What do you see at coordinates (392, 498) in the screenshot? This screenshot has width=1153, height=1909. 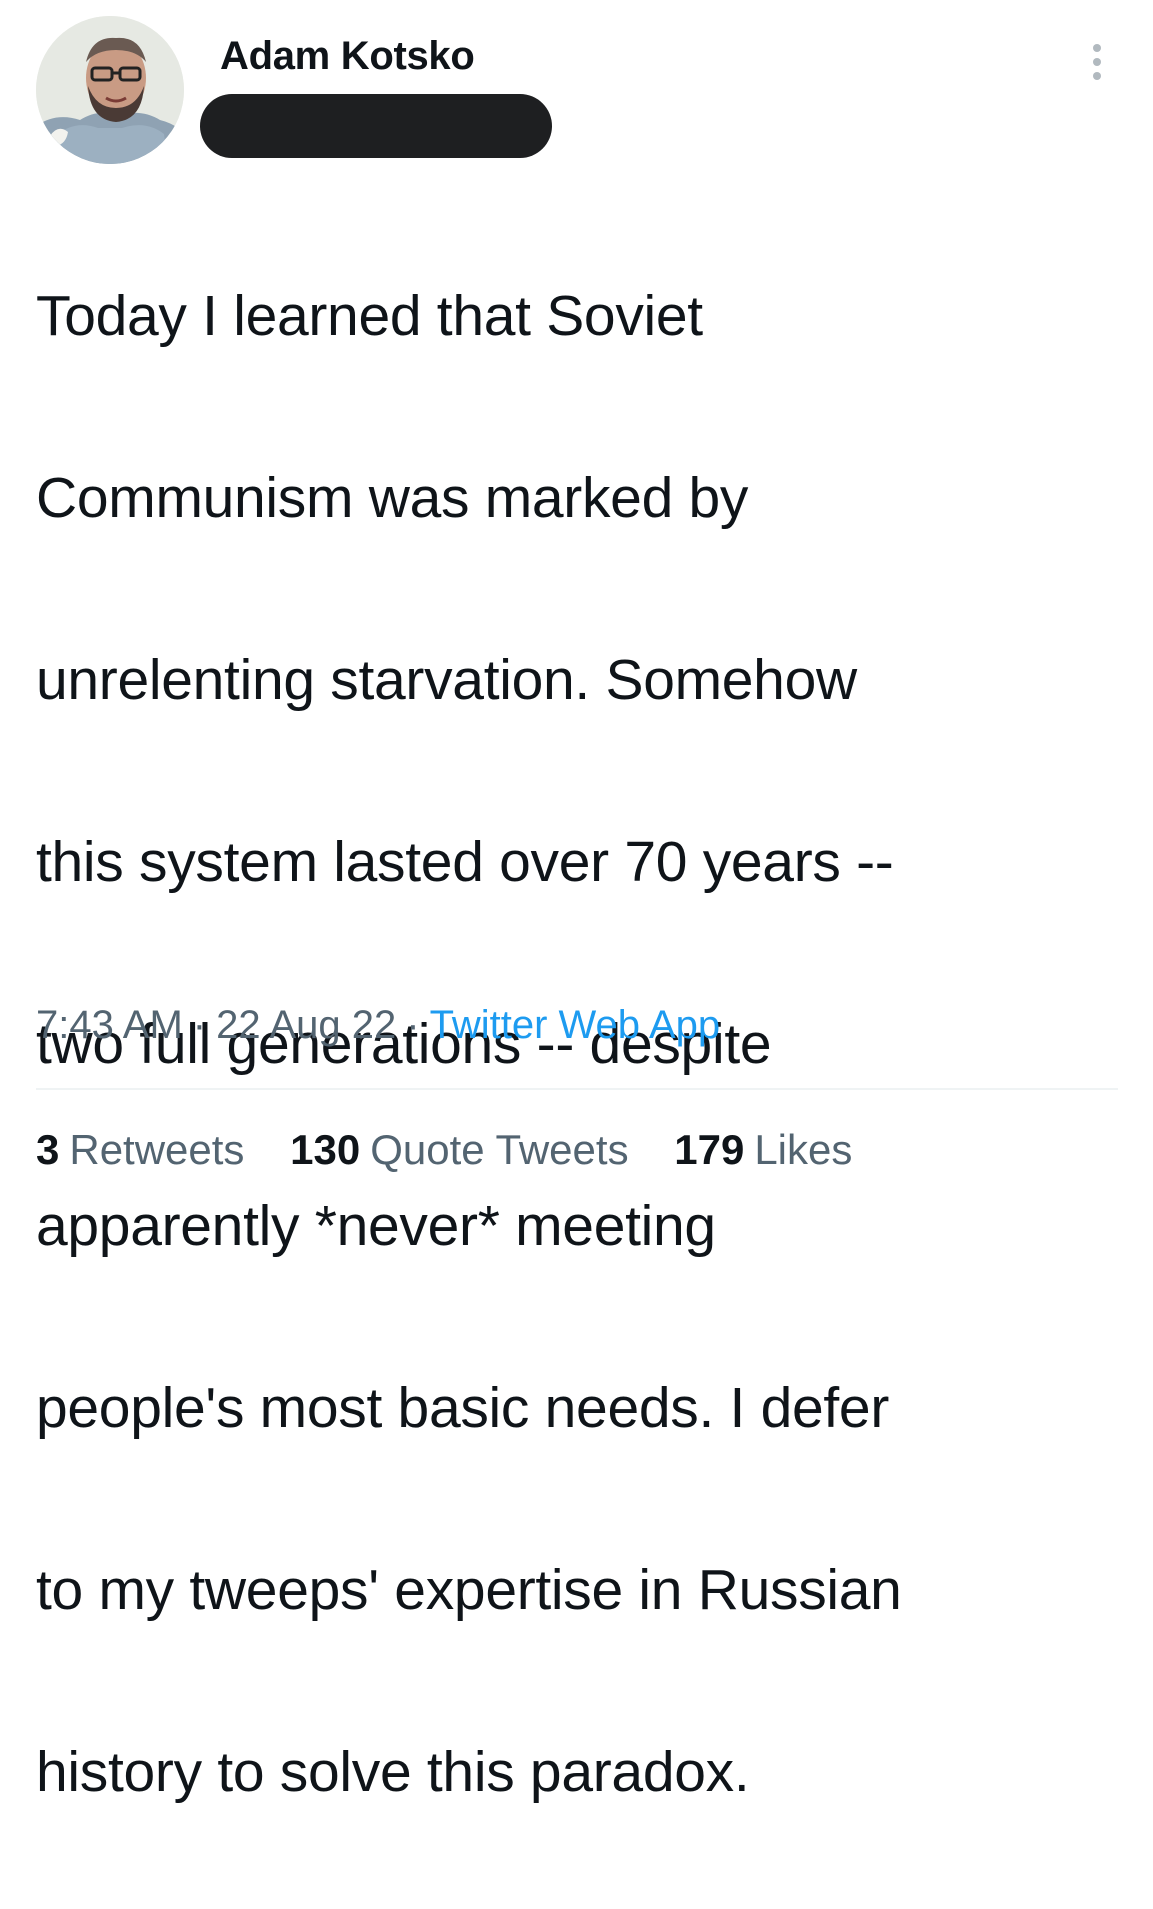 I see `tweet-text-line: Communism was marked by` at bounding box center [392, 498].